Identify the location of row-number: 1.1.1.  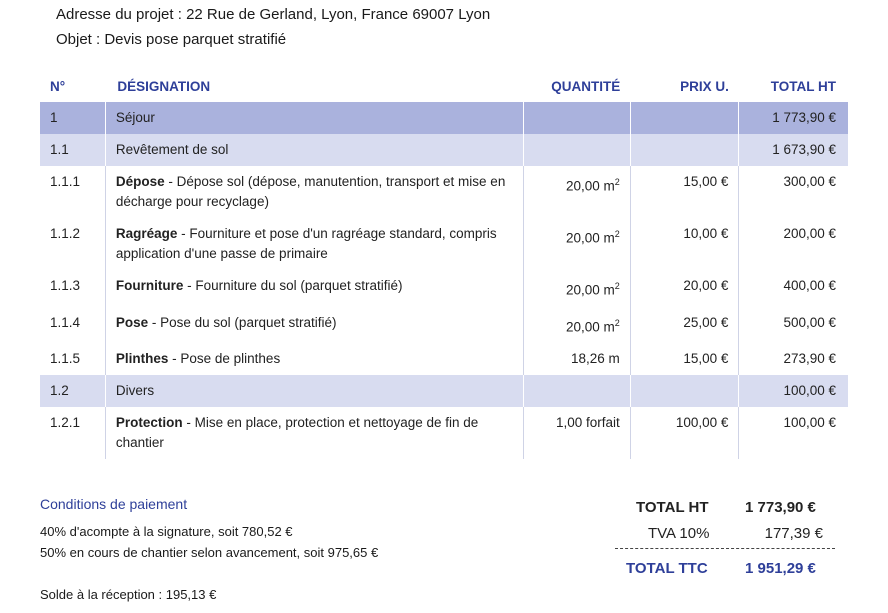
(65, 181).